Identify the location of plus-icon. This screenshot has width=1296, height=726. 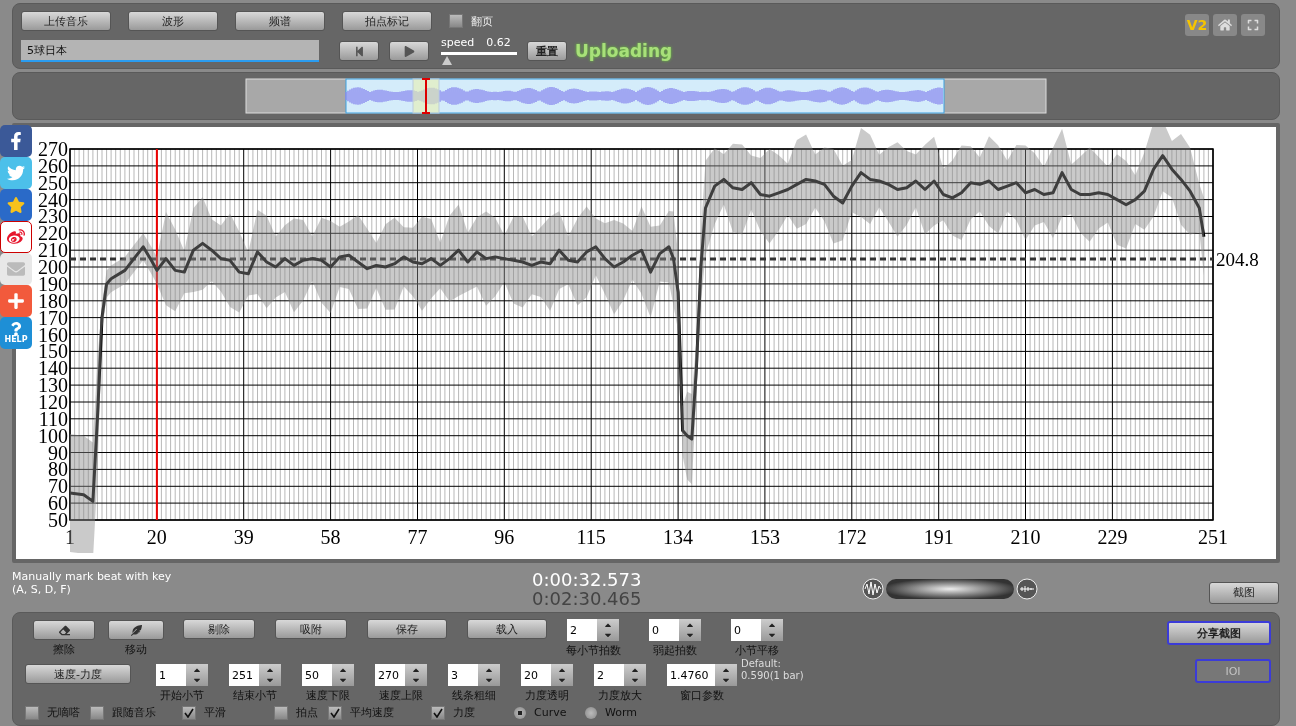
(16, 301).